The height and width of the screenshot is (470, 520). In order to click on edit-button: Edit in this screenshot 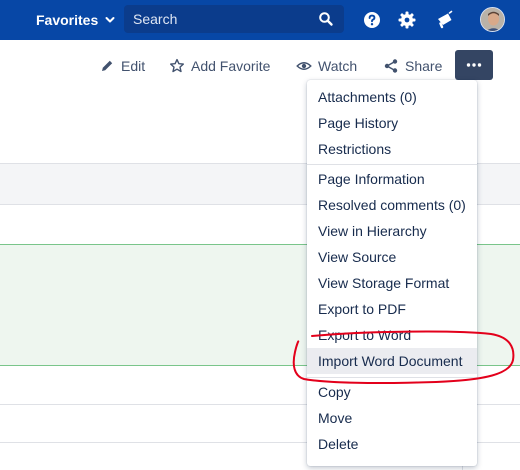, I will do `click(122, 66)`.